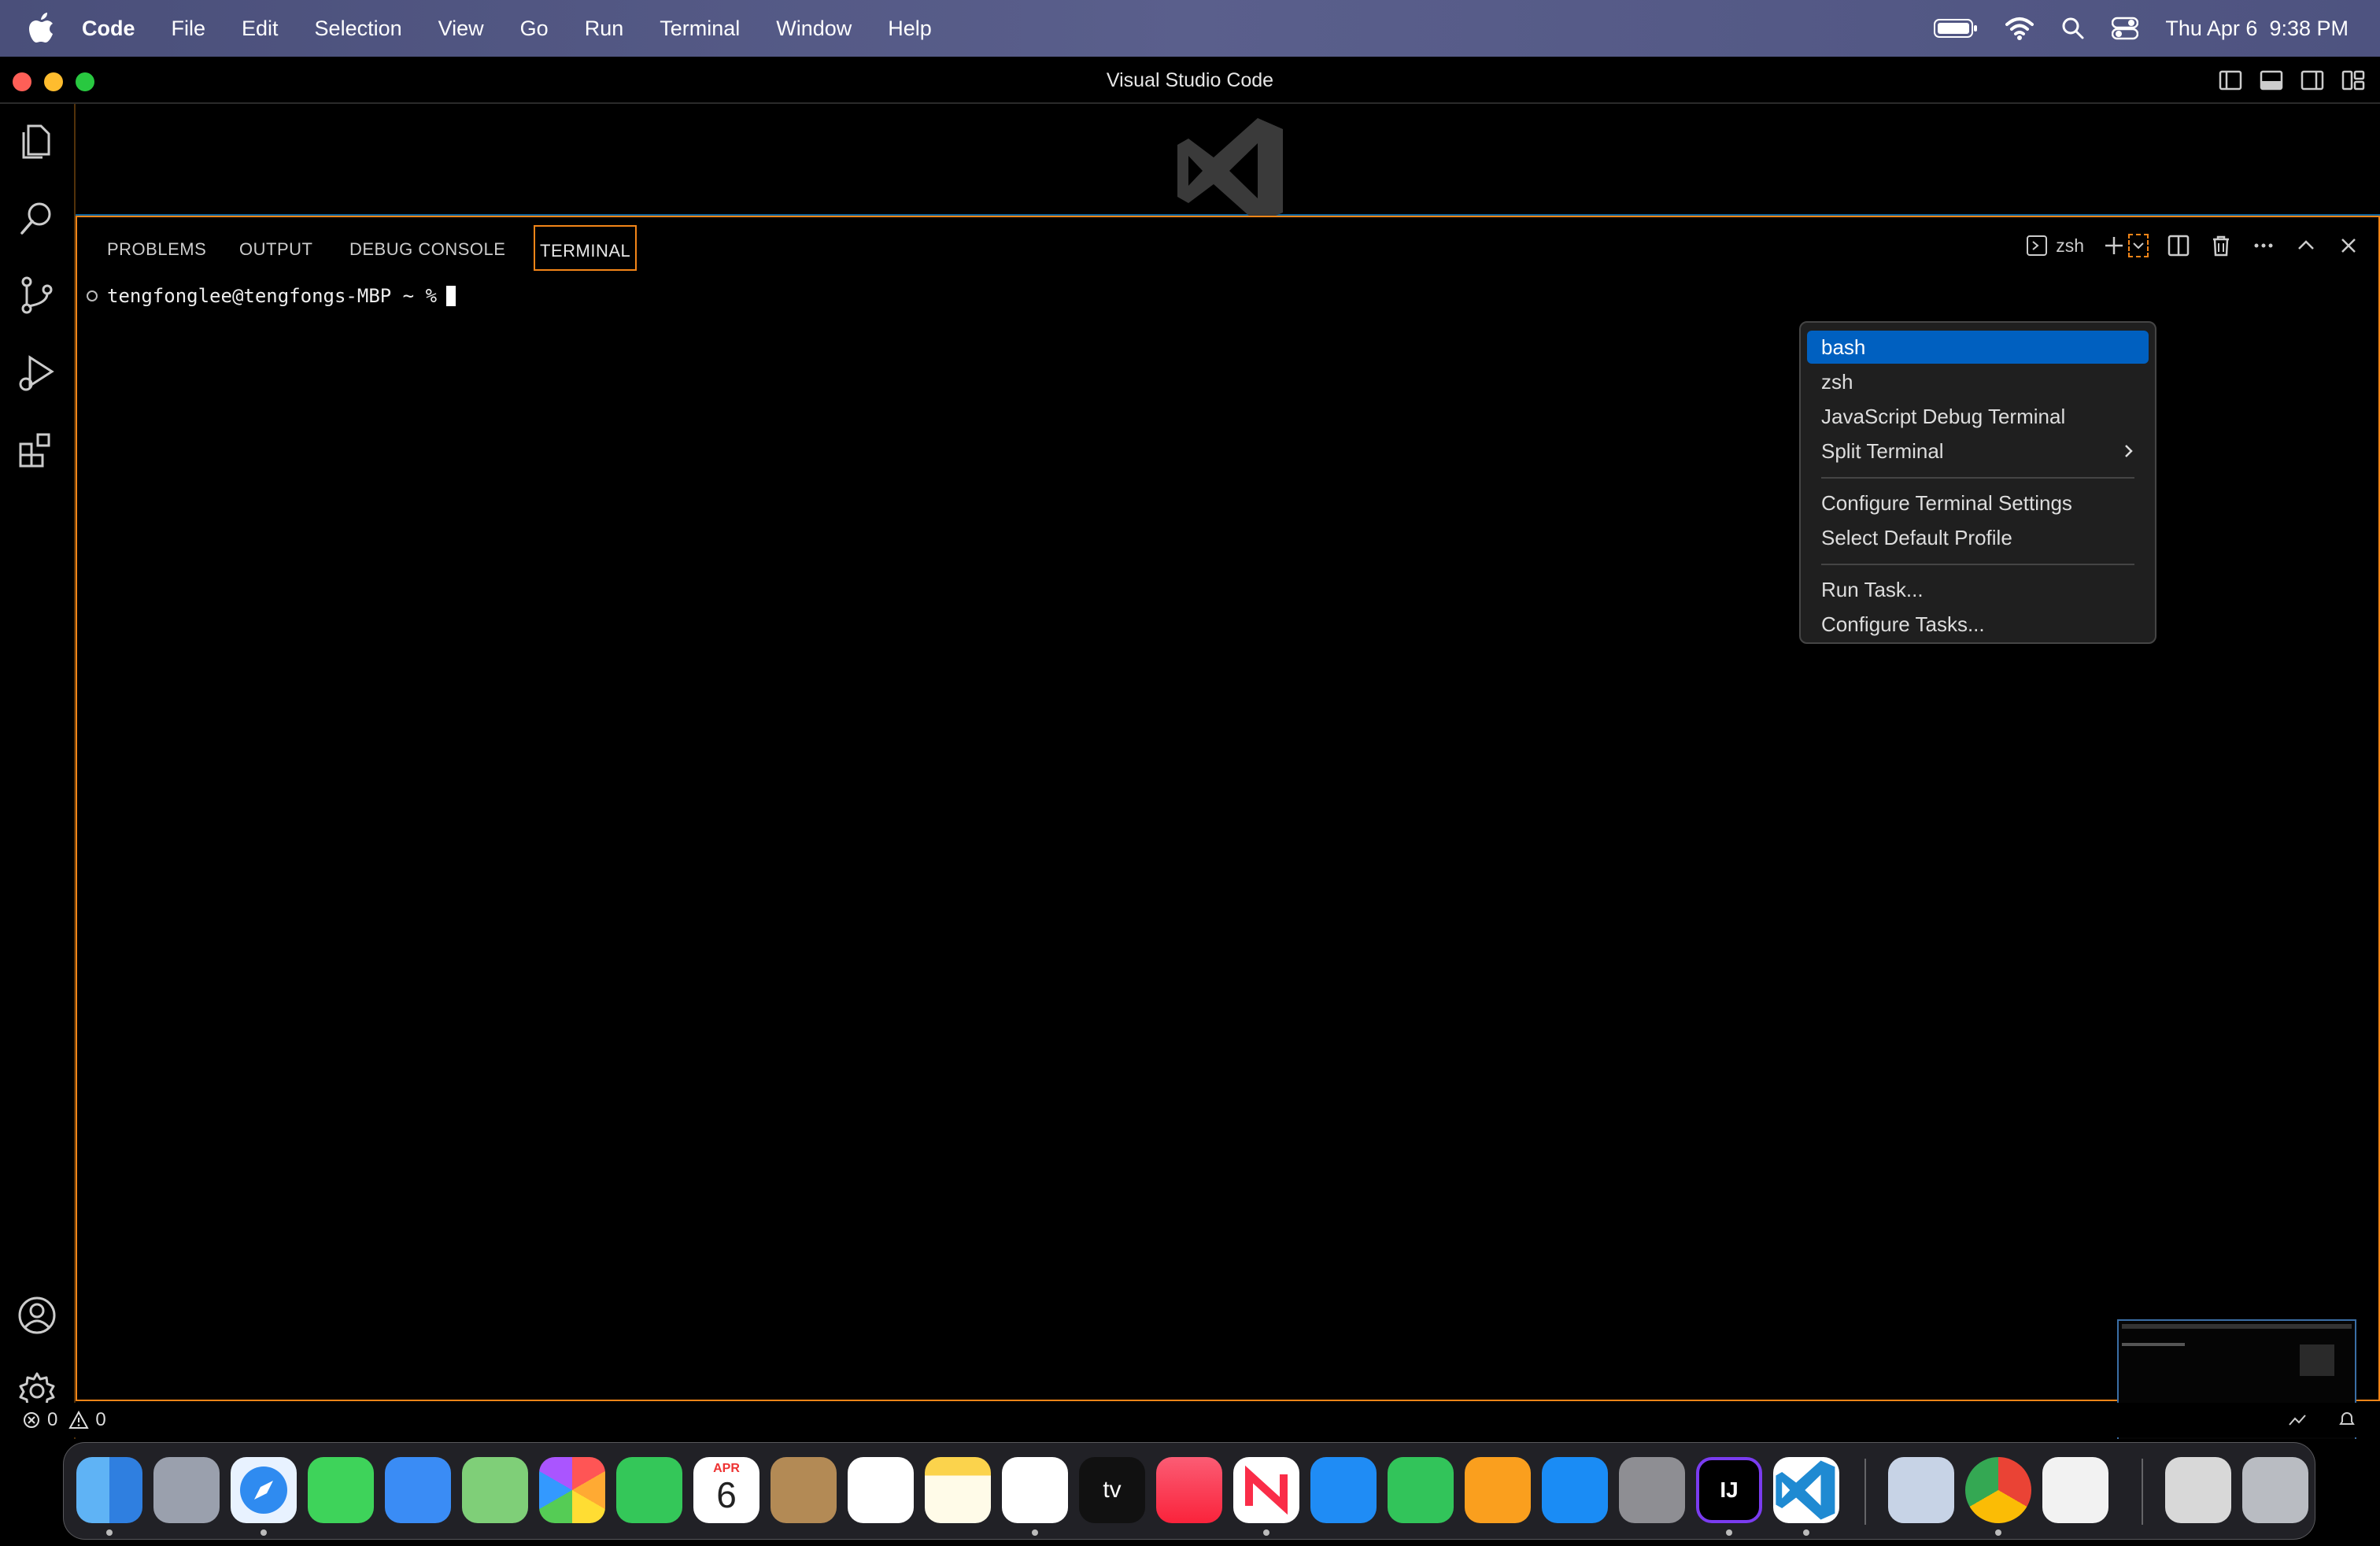 The width and height of the screenshot is (2380, 1546). What do you see at coordinates (461, 29) in the screenshot?
I see `menu-view: View` at bounding box center [461, 29].